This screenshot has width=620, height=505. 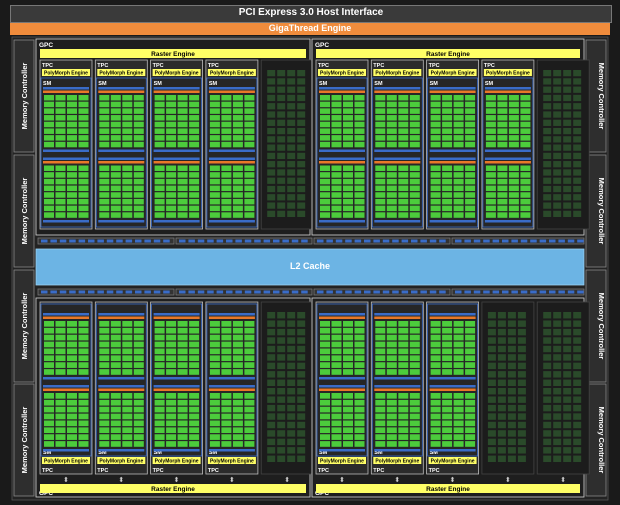 What do you see at coordinates (323, 66) in the screenshot?
I see `gpc-2-tpc-1-label: TPC` at bounding box center [323, 66].